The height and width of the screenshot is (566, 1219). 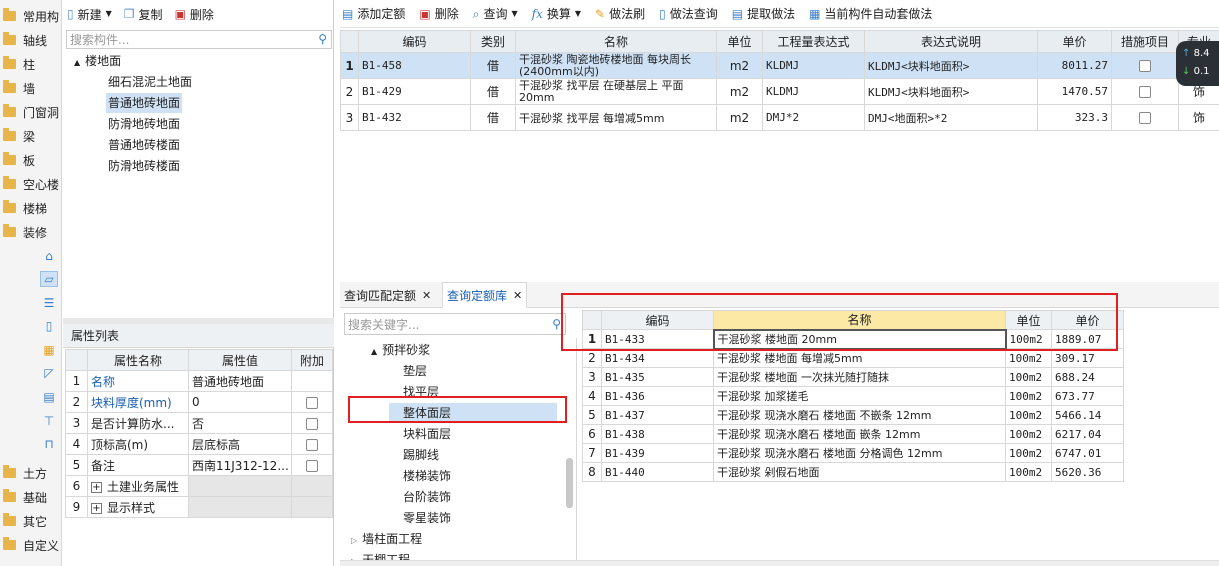 What do you see at coordinates (240, 381) in the screenshot?
I see `prop-value-field: 普通地砖地面` at bounding box center [240, 381].